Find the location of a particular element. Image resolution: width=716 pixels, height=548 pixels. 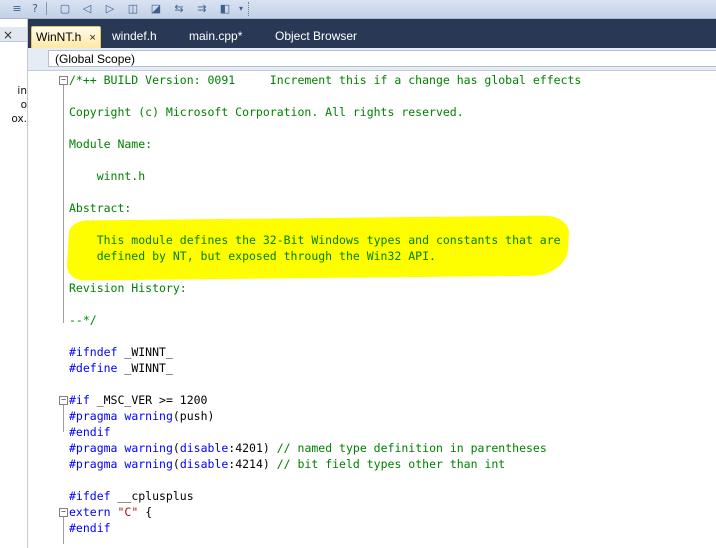

code-line: #ifndef _WINNT_ is located at coordinates (121, 352).